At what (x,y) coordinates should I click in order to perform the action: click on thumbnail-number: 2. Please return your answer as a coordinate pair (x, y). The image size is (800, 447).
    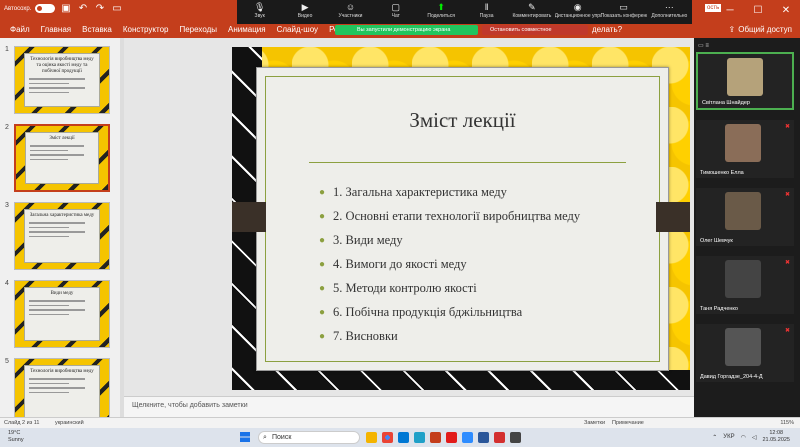
    Looking at the image, I should click on (7, 127).